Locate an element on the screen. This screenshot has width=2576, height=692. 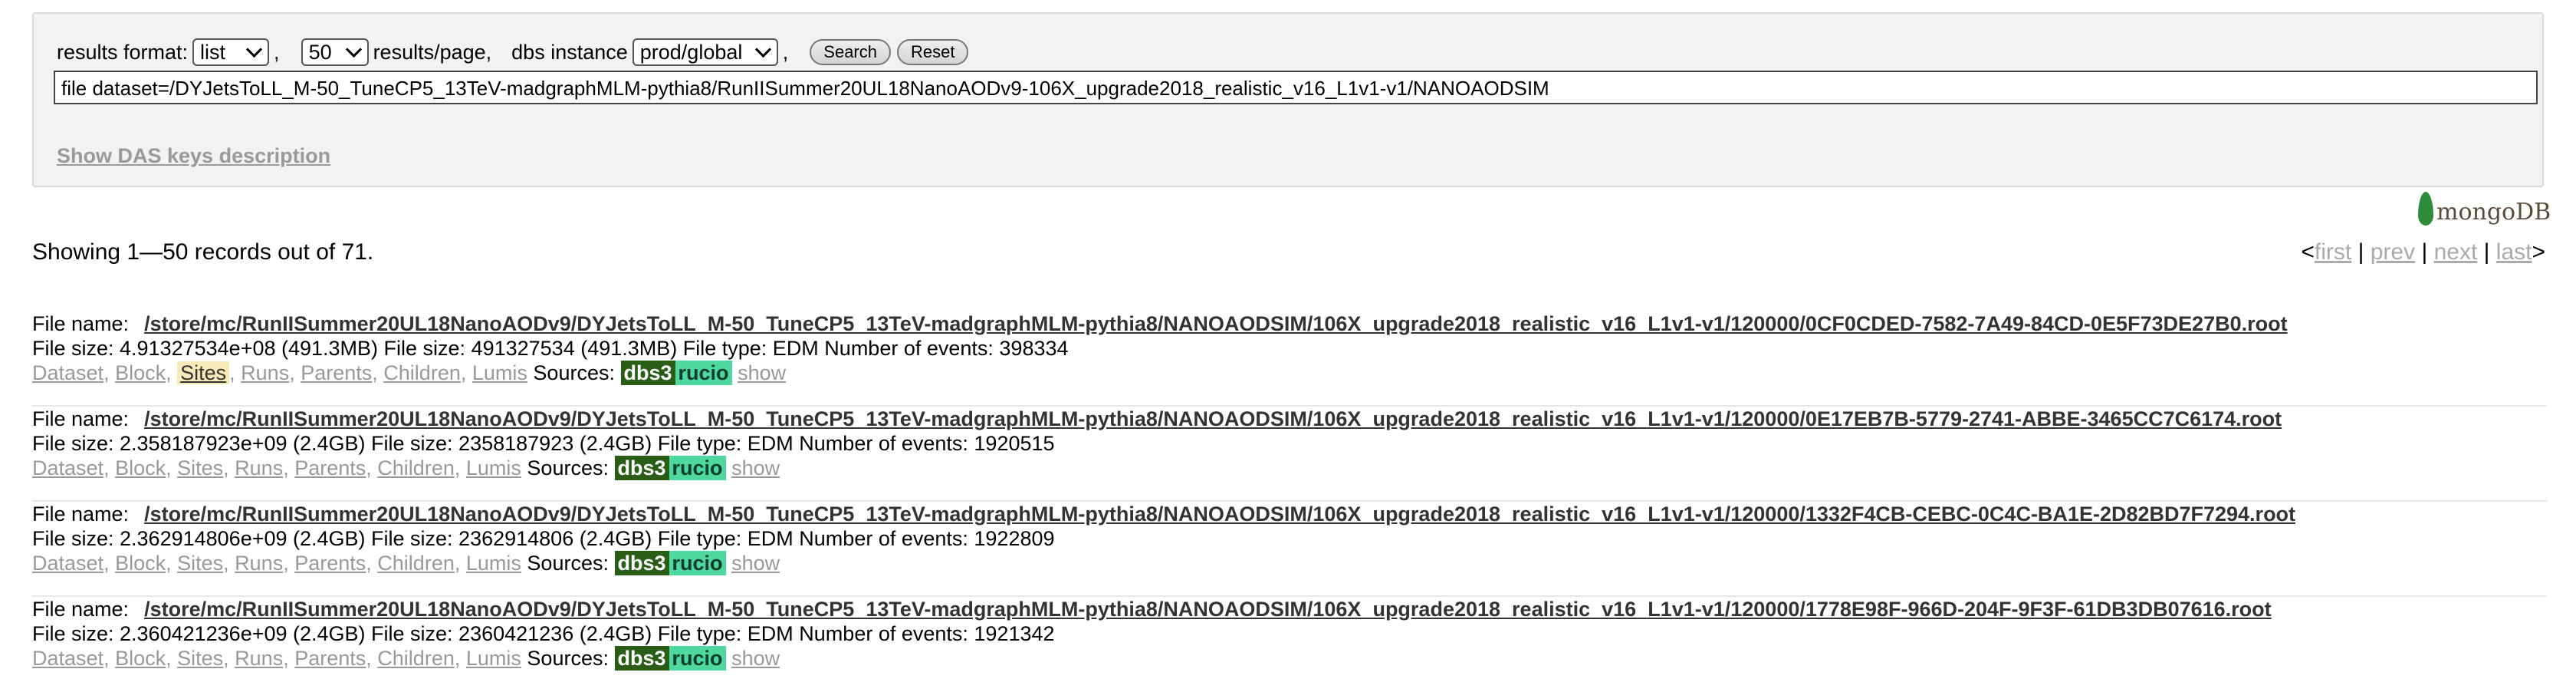
pager-next-link: next is located at coordinates (2456, 252).